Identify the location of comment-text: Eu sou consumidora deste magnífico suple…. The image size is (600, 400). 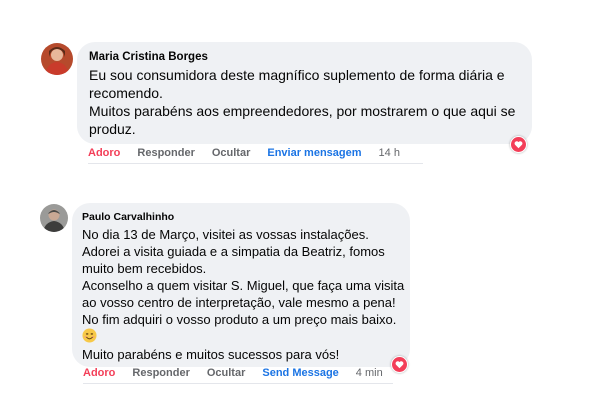
(304, 102).